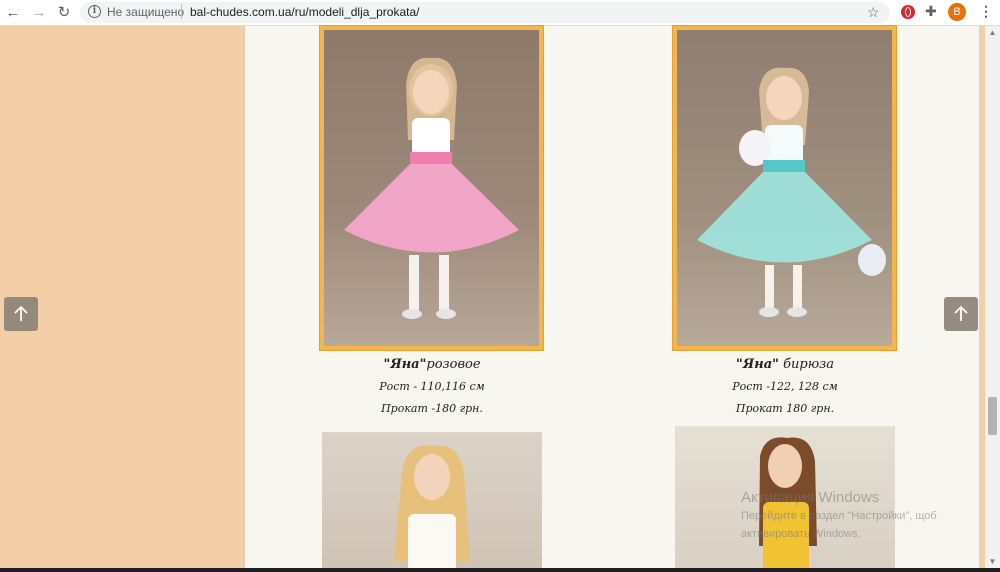  I want to click on info-icon: i, so click(94, 11).